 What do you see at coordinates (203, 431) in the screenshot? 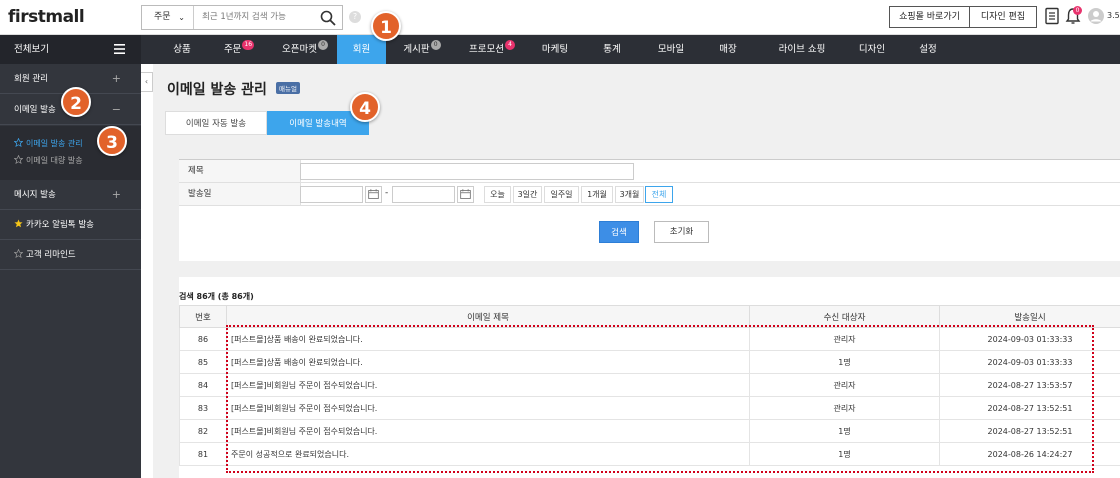
I see `row-no: 82` at bounding box center [203, 431].